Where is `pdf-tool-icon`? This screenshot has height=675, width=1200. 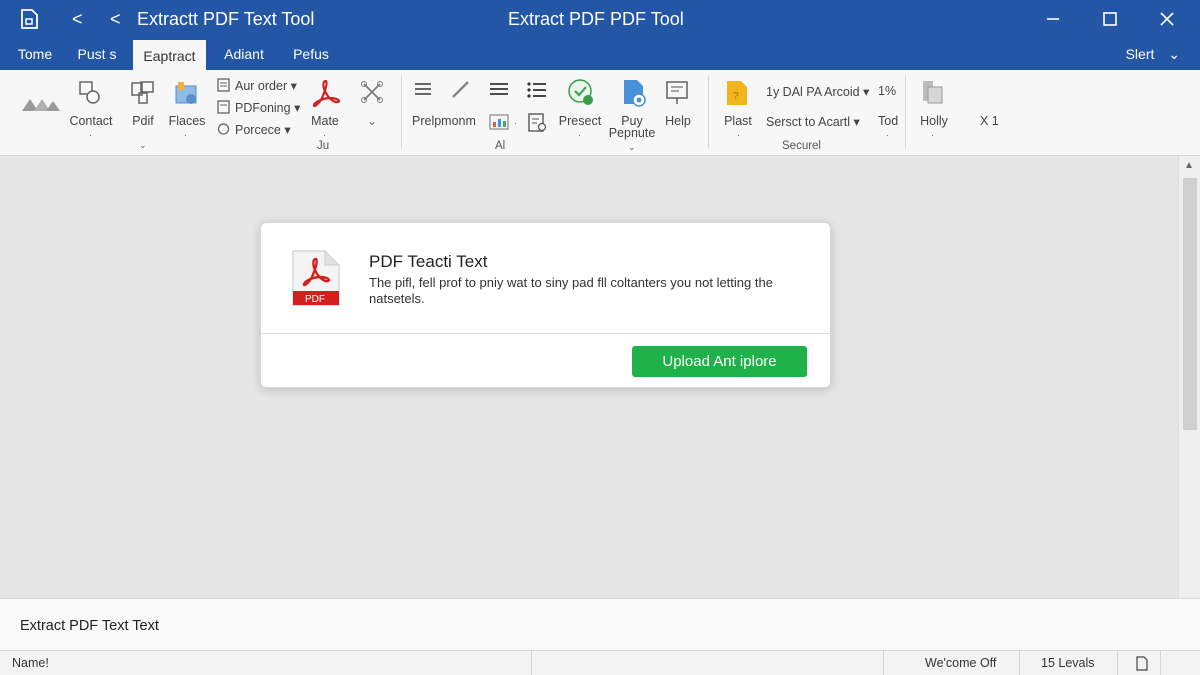
pdf-tool-icon is located at coordinates (143, 93).